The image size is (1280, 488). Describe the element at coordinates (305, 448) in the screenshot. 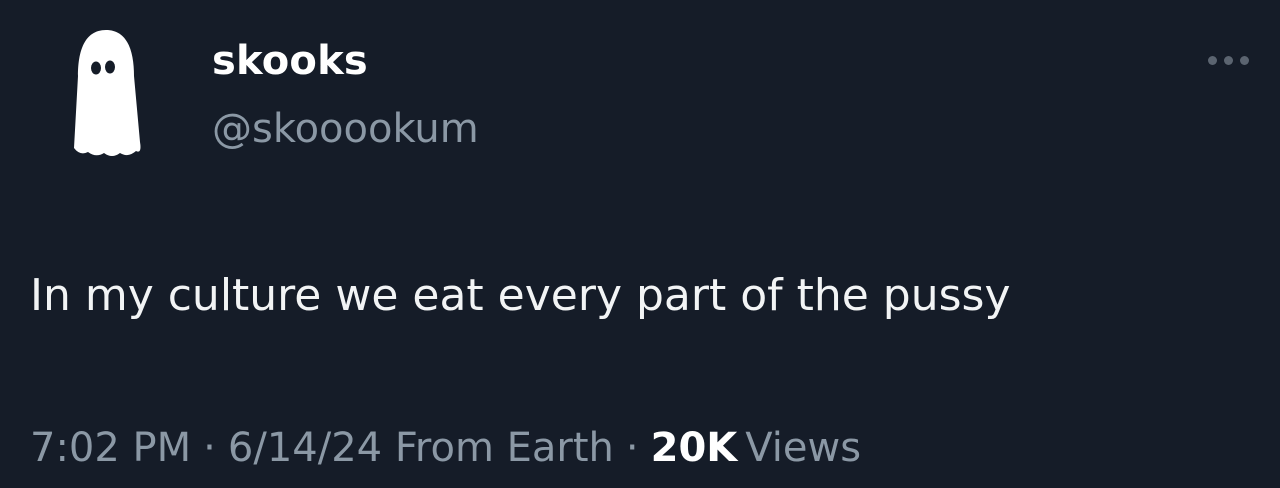

I see `tweet-date: 6/14/24` at that location.